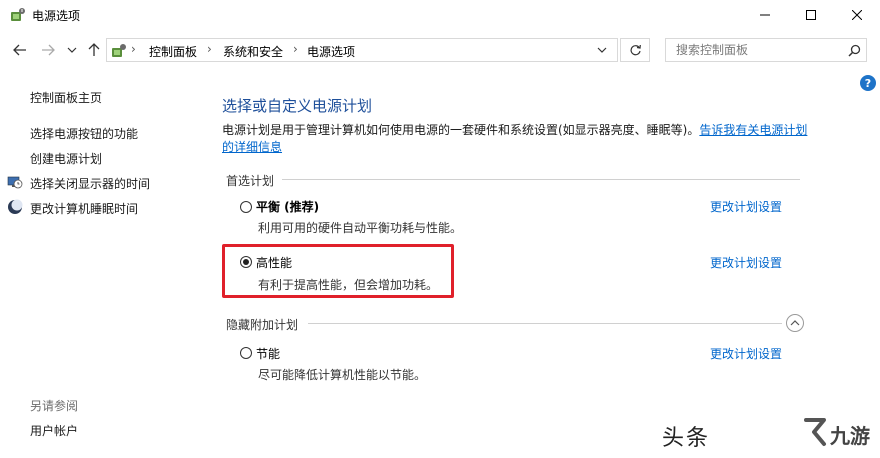 The height and width of the screenshot is (458, 880). I want to click on plan-radio-balanced, so click(246, 207).